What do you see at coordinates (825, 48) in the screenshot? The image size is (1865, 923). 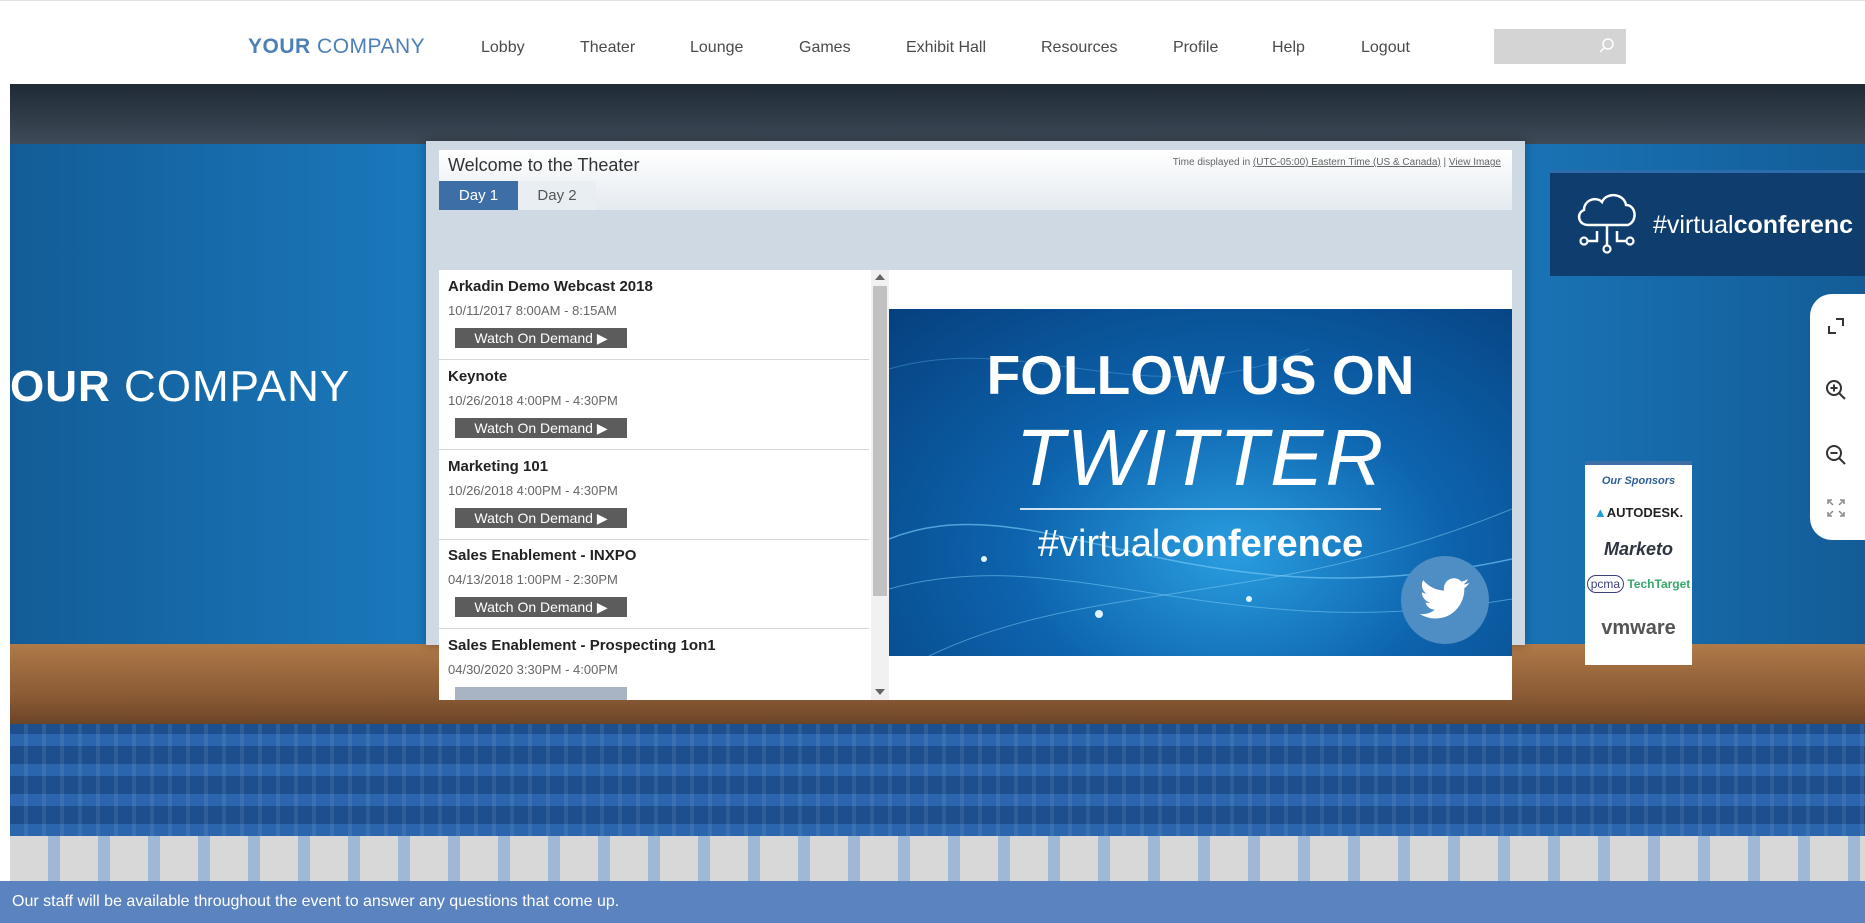 I see `nav-games: Games` at bounding box center [825, 48].